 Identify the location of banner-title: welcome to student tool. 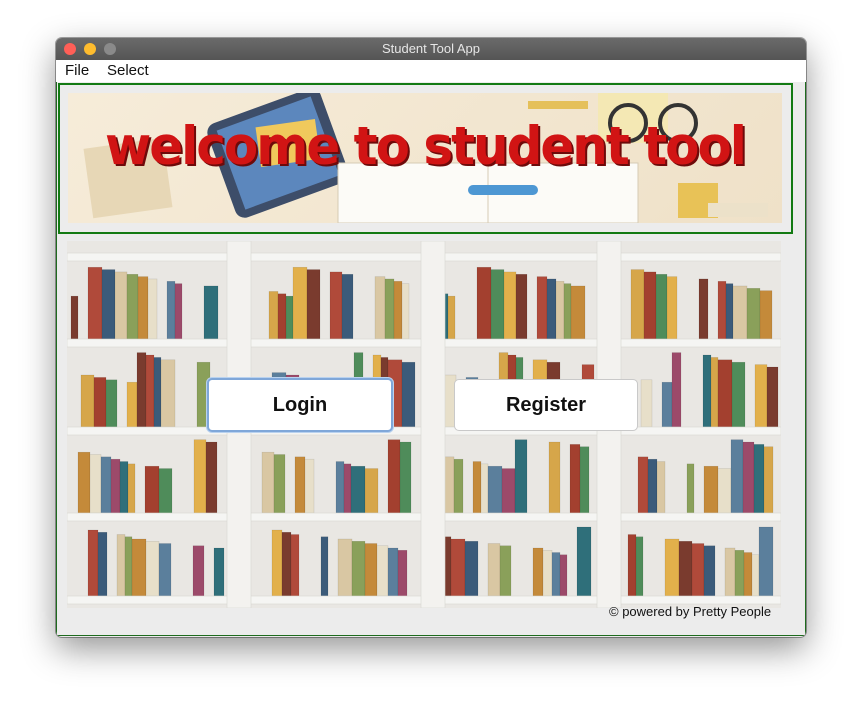
(426, 146).